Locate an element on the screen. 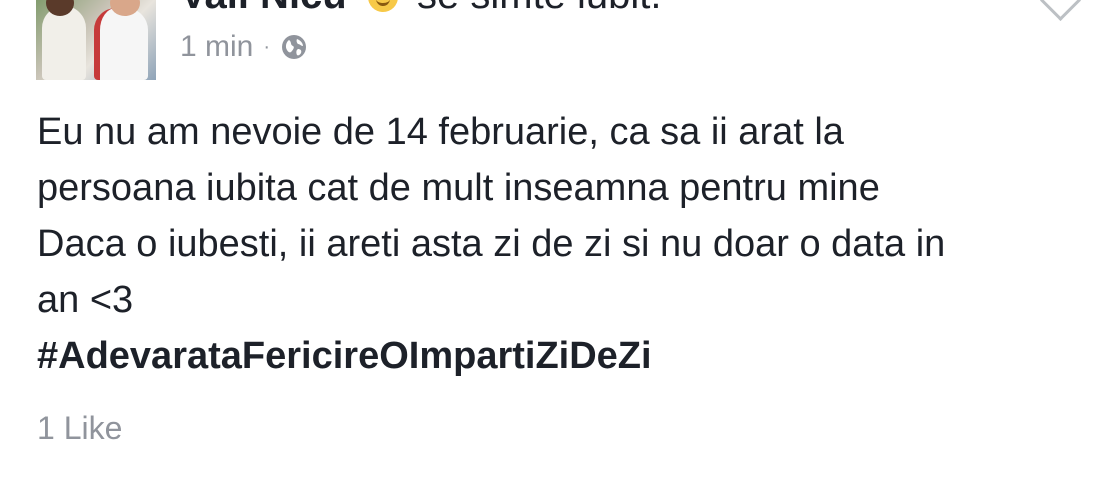 The image size is (1117, 483). globe-icon is located at coordinates (294, 47).